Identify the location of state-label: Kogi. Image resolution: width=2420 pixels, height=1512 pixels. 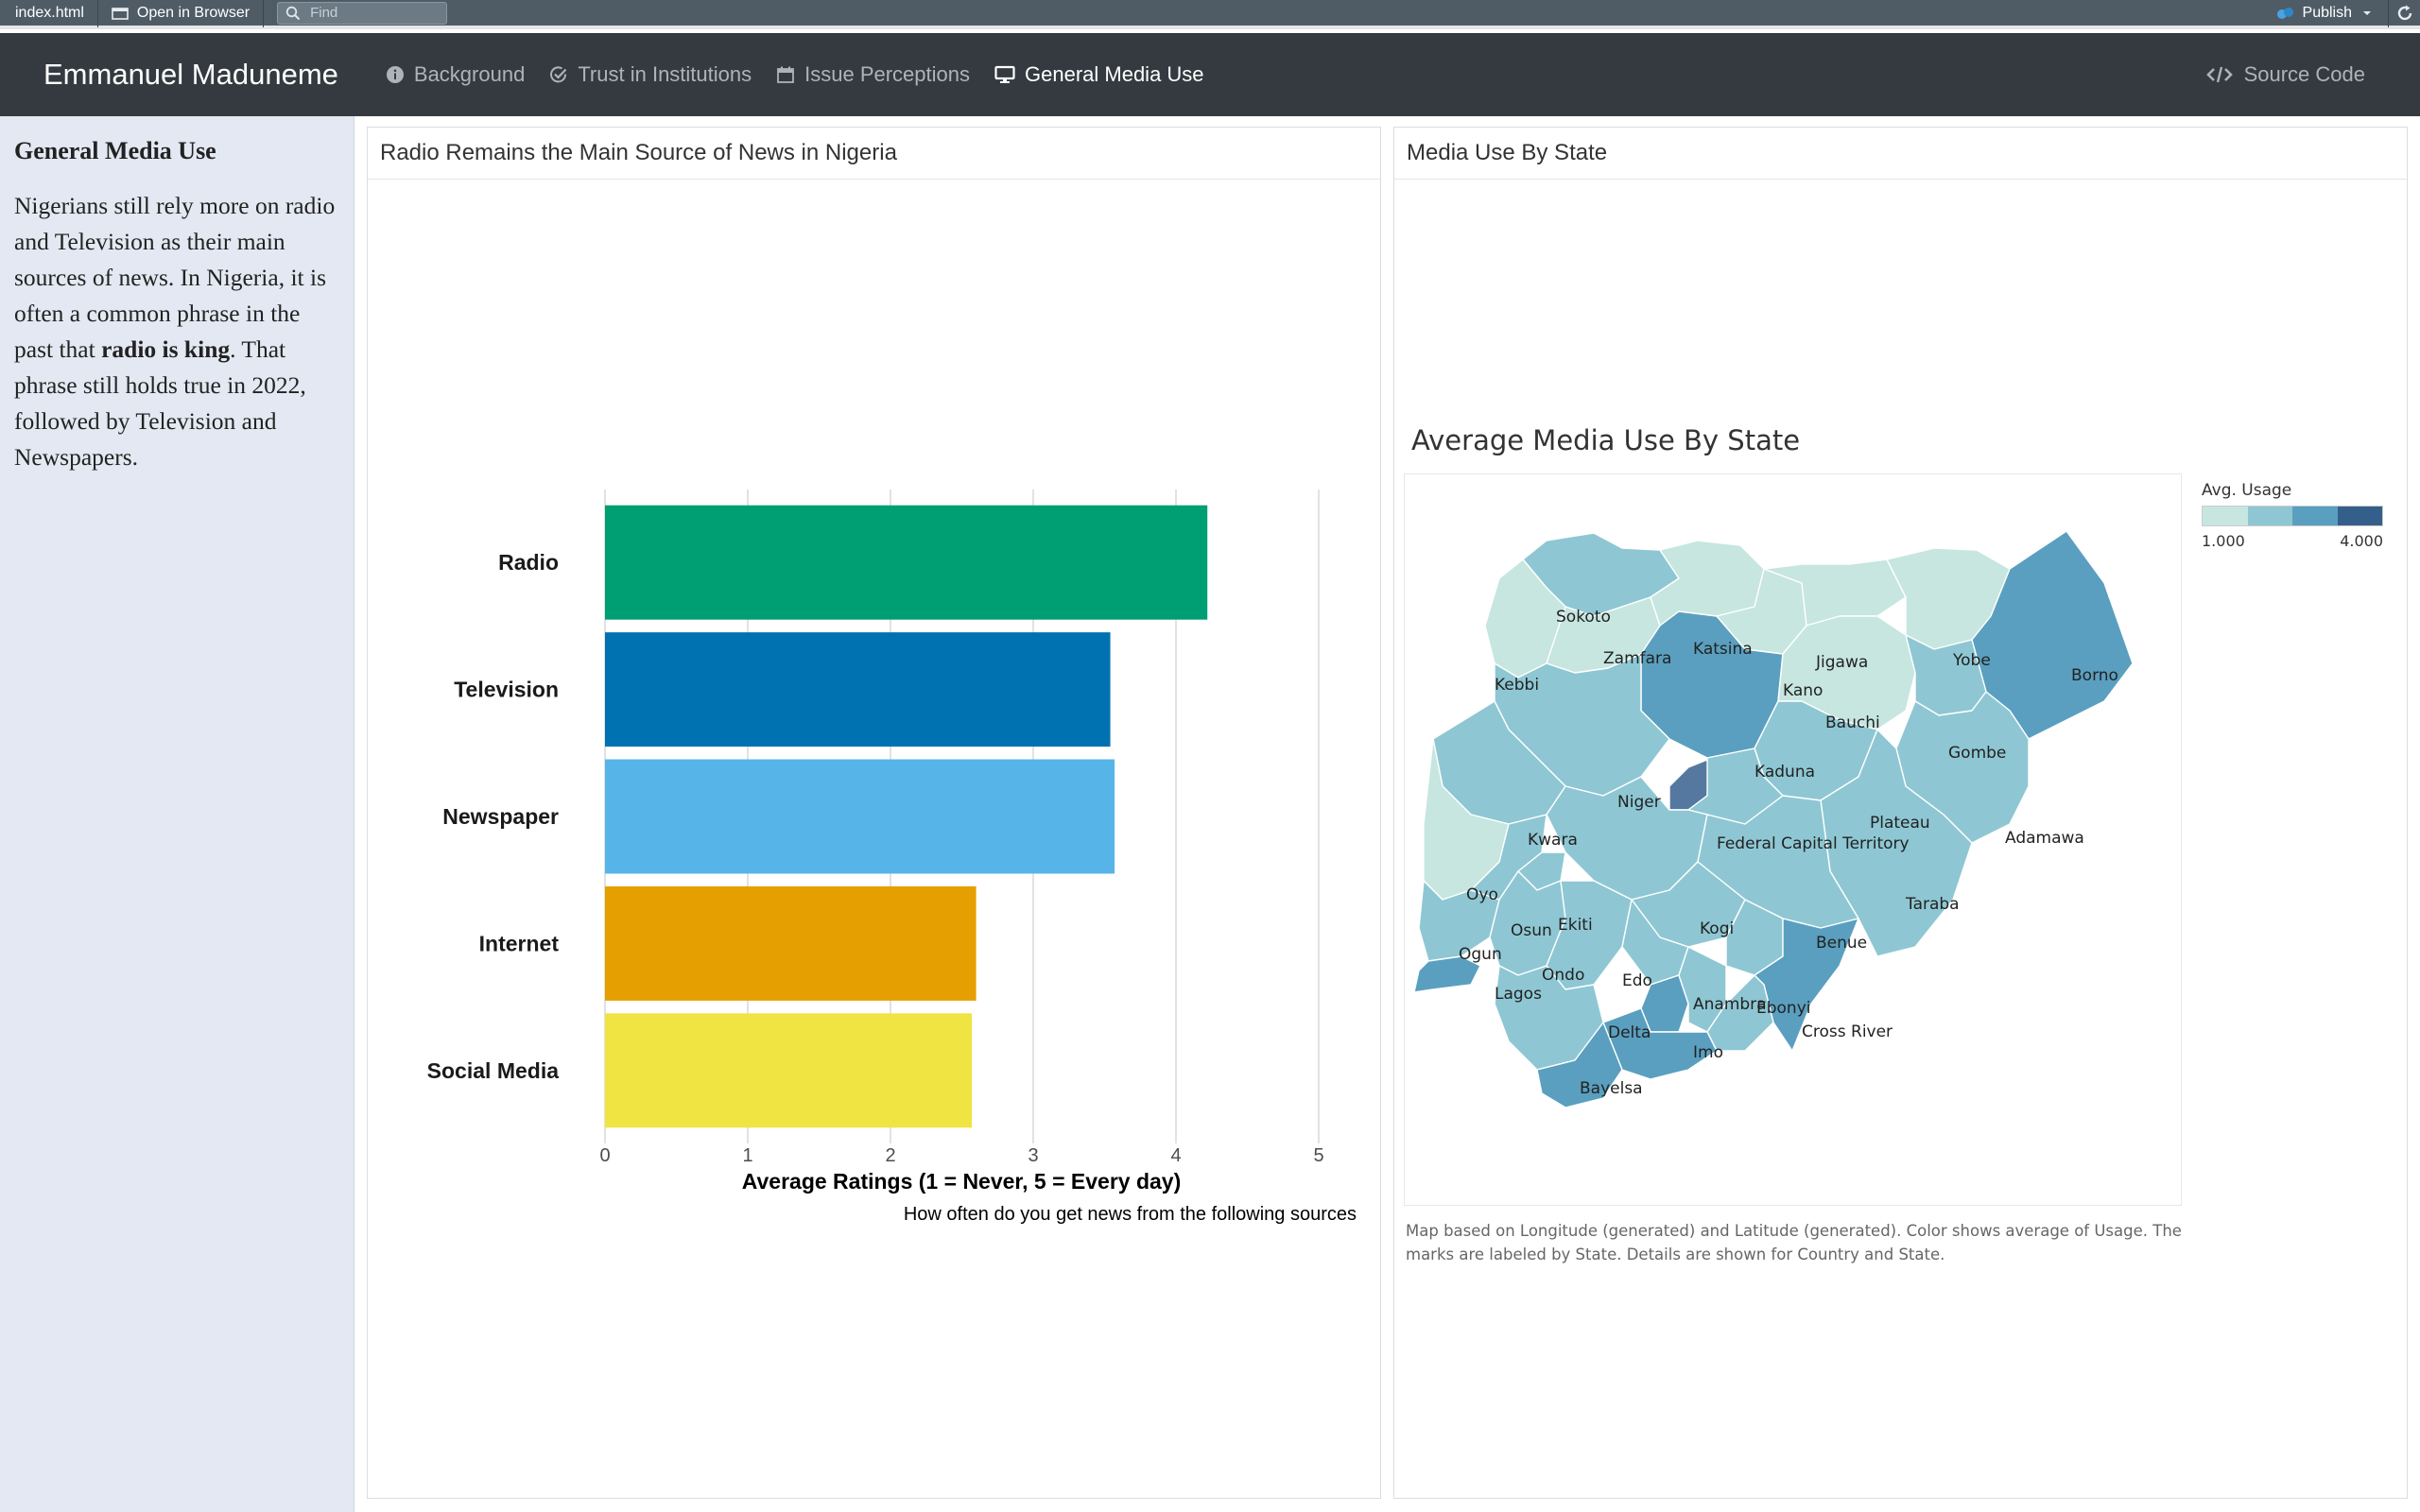
(1717, 928).